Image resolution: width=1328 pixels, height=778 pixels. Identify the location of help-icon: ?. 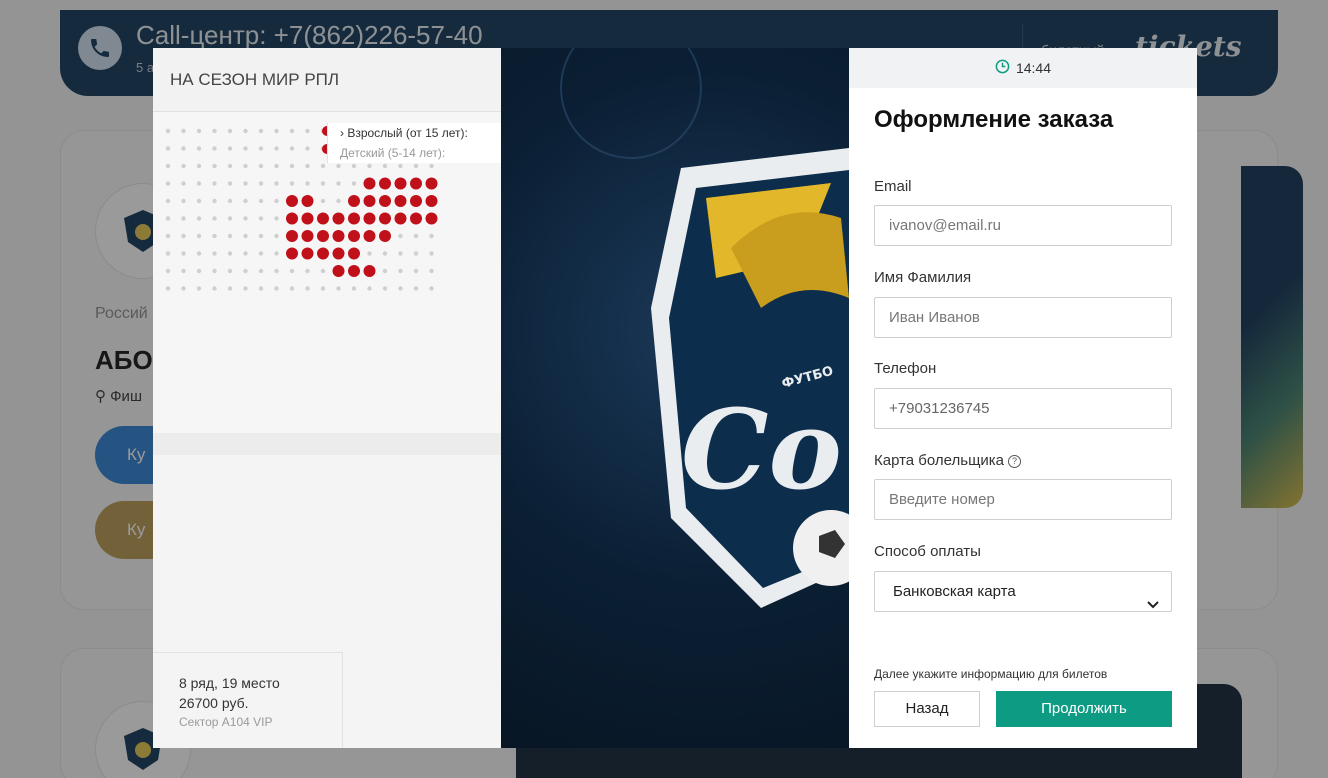
(1015, 461).